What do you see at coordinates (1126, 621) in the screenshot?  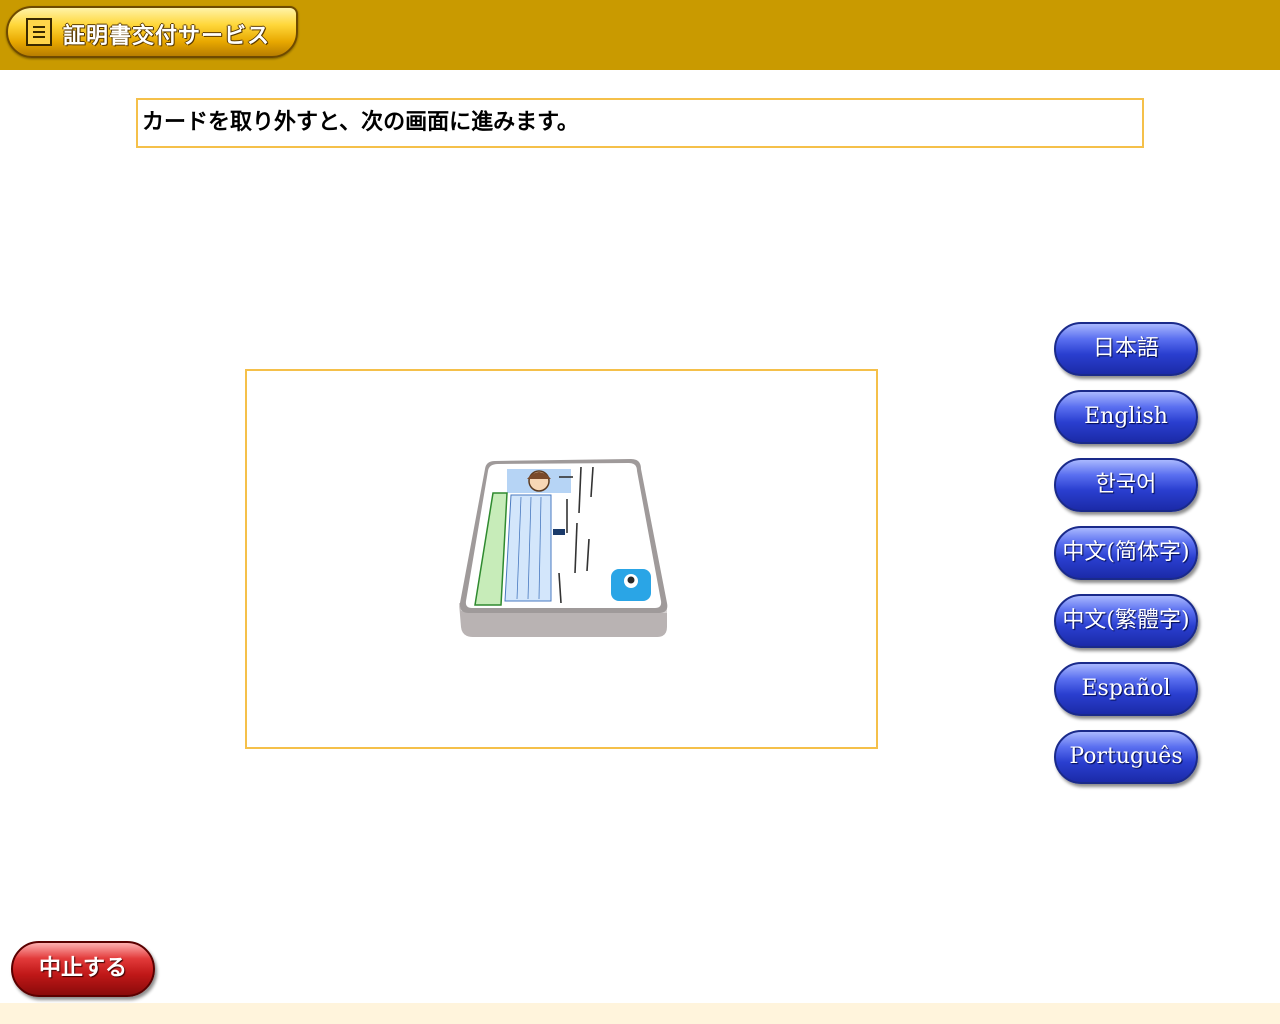 I see `language-button-chinese-traditional: 中文(繁體字)` at bounding box center [1126, 621].